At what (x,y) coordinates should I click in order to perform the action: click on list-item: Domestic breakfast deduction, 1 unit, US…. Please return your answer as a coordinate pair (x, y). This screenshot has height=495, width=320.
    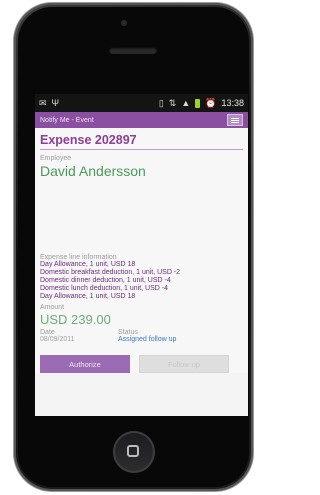
    Looking at the image, I should click on (110, 272).